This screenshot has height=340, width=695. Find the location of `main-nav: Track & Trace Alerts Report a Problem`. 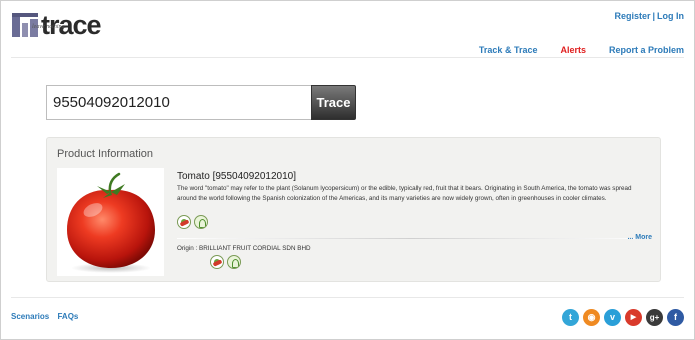

main-nav: Track & Trace Alerts Report a Problem is located at coordinates (570, 50).